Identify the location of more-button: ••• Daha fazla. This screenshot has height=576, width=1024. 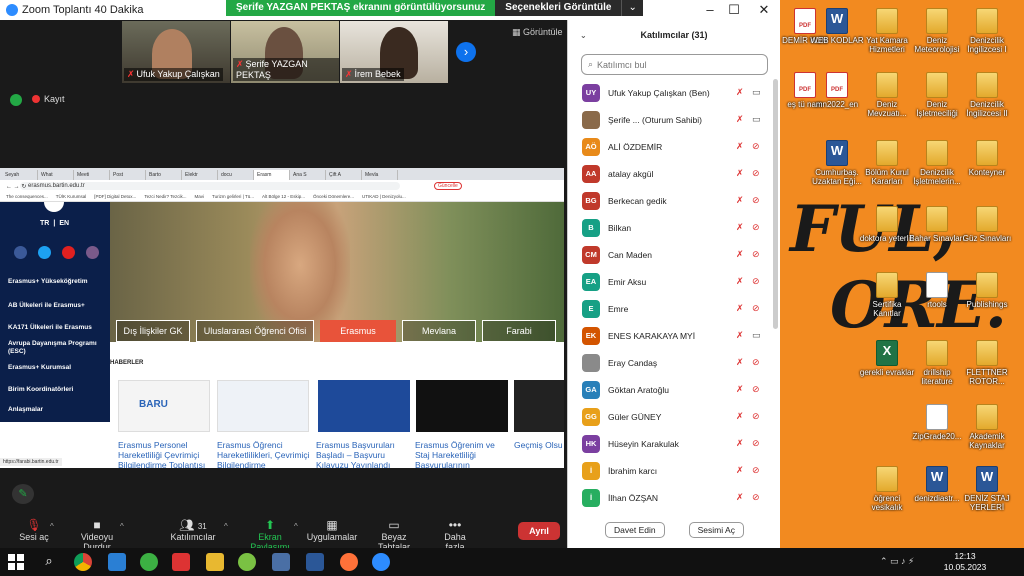
(455, 535).